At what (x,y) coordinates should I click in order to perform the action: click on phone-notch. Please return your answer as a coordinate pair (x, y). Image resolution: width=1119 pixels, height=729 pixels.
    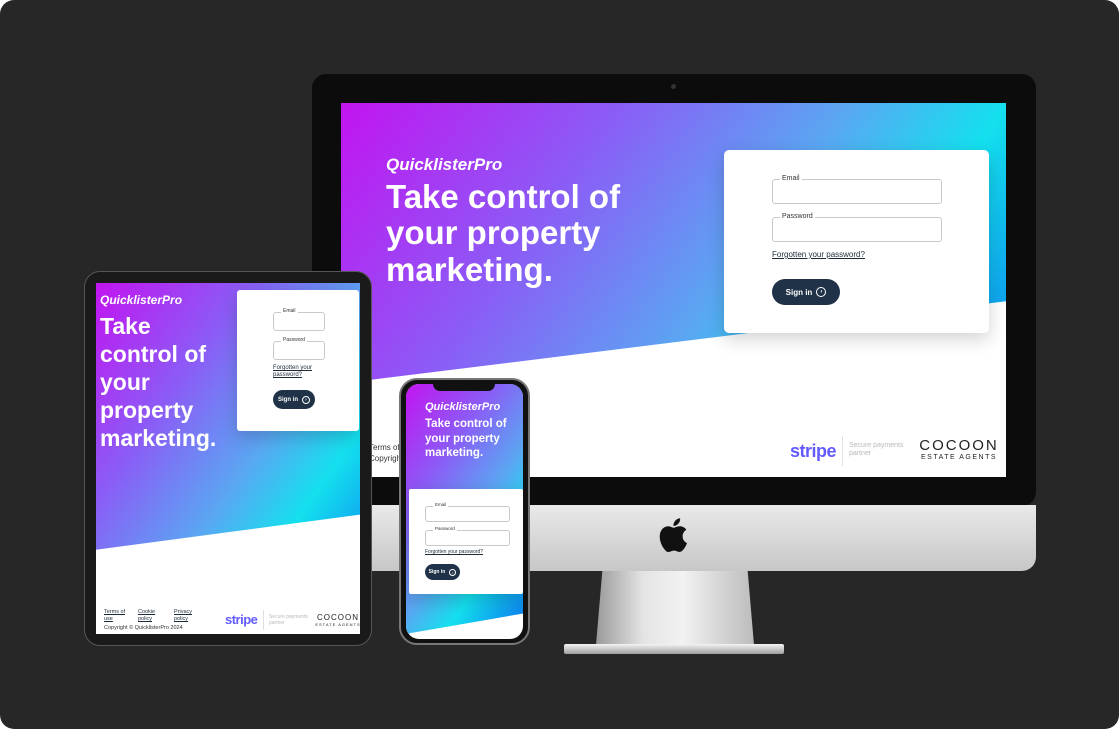
    Looking at the image, I should click on (464, 386).